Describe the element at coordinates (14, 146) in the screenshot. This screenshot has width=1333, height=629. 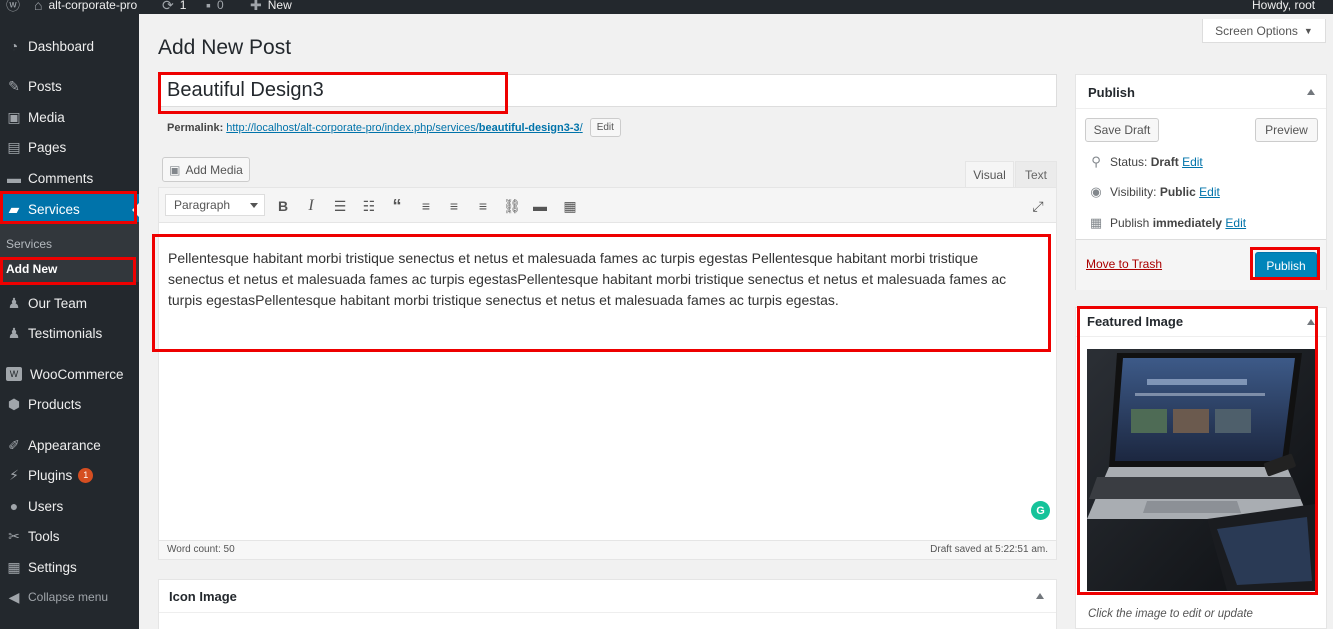
I see `pages-icon: ▤` at that location.